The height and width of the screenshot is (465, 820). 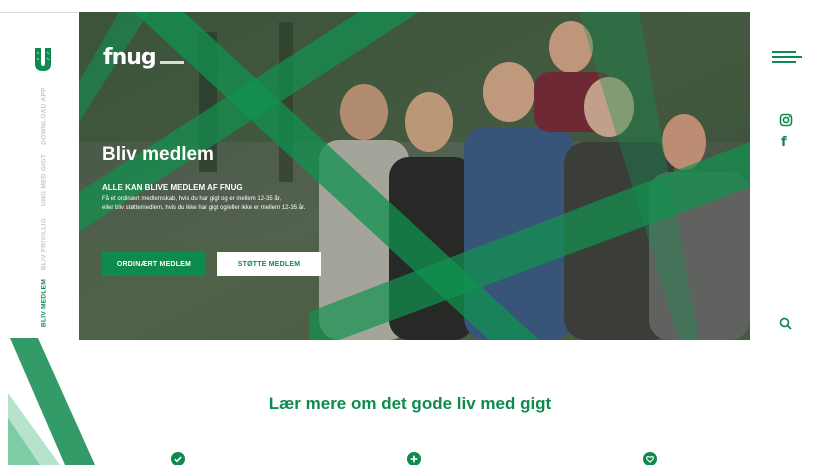 What do you see at coordinates (43, 59) in the screenshot?
I see `fnug-u-logo` at bounding box center [43, 59].